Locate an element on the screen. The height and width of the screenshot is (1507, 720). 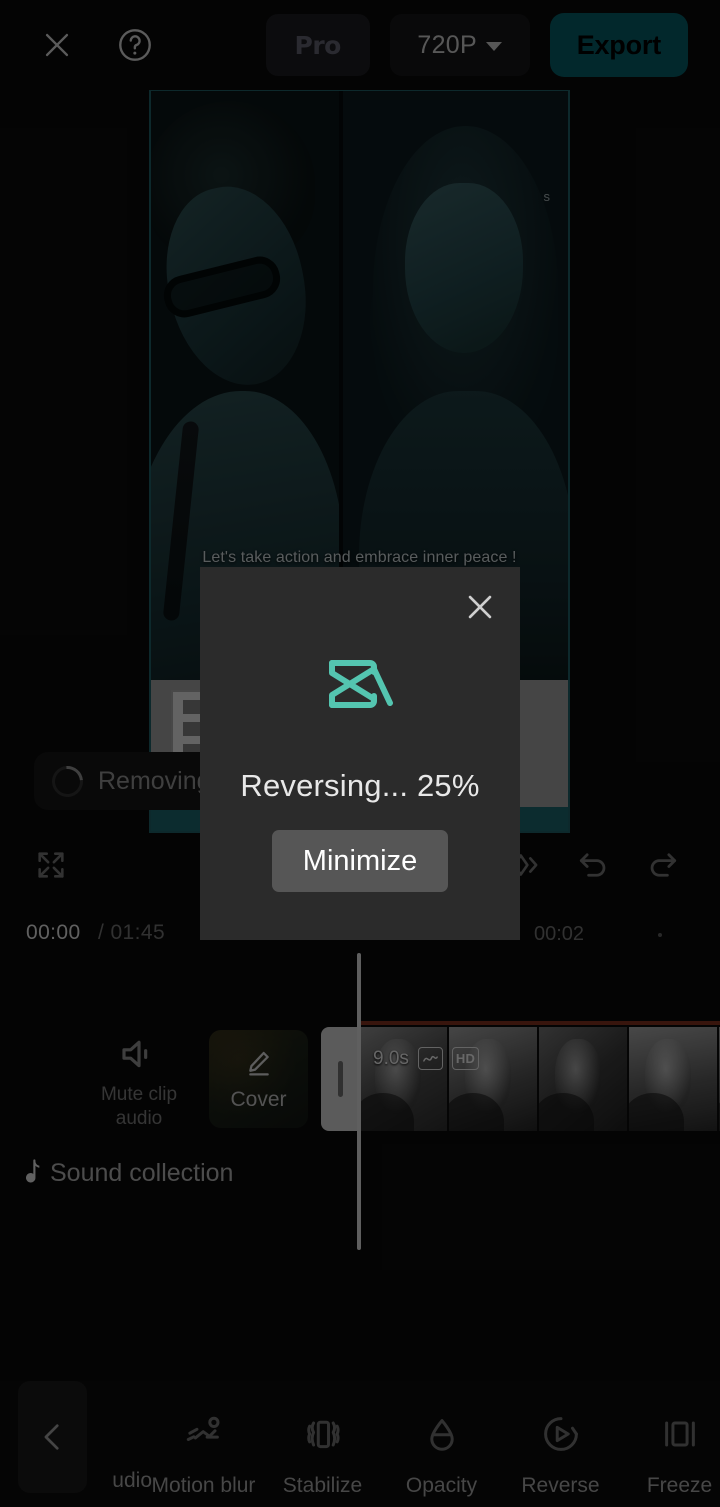
modal-status-text: Reversing... 25% is located at coordinates (360, 785).